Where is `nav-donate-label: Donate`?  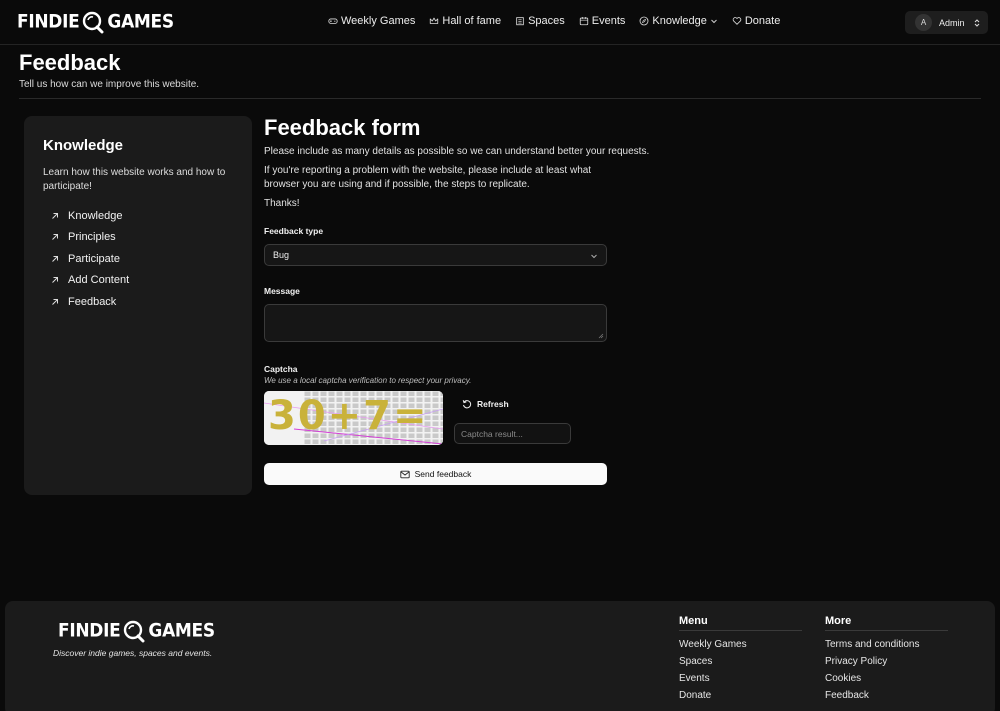 nav-donate-label: Donate is located at coordinates (762, 21).